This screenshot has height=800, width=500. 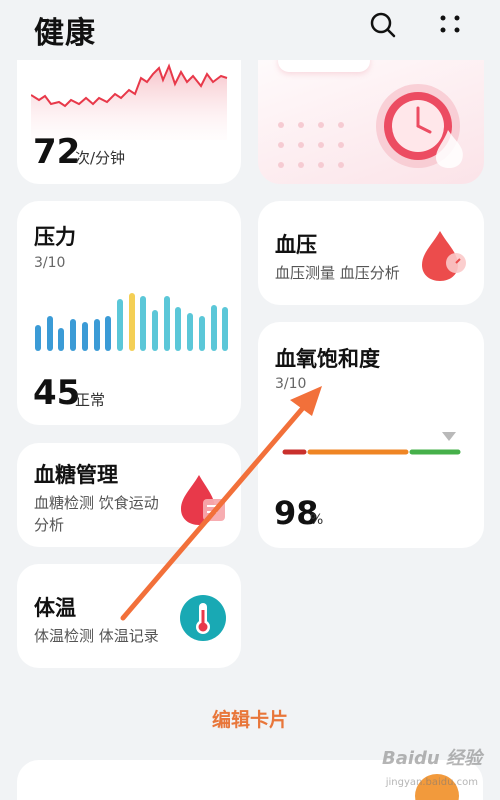 I want to click on watermark-brand: Baidu 经验, so click(x=431, y=758).